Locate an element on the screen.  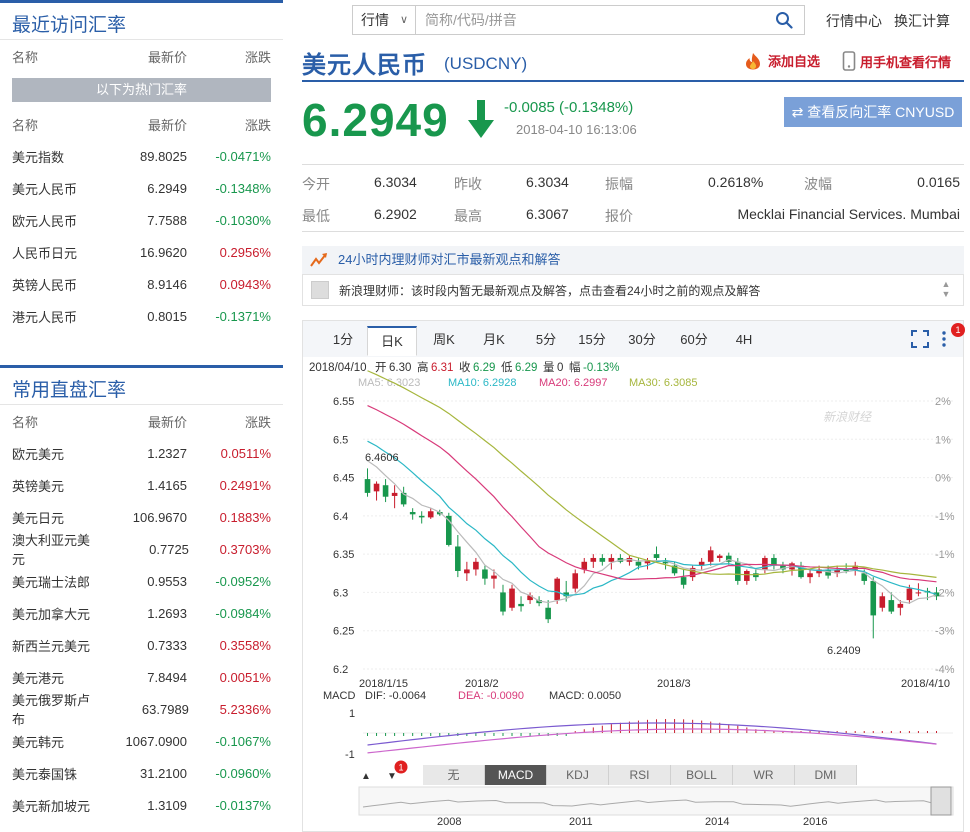
indicator-tab: DMI is located at coordinates (826, 775).